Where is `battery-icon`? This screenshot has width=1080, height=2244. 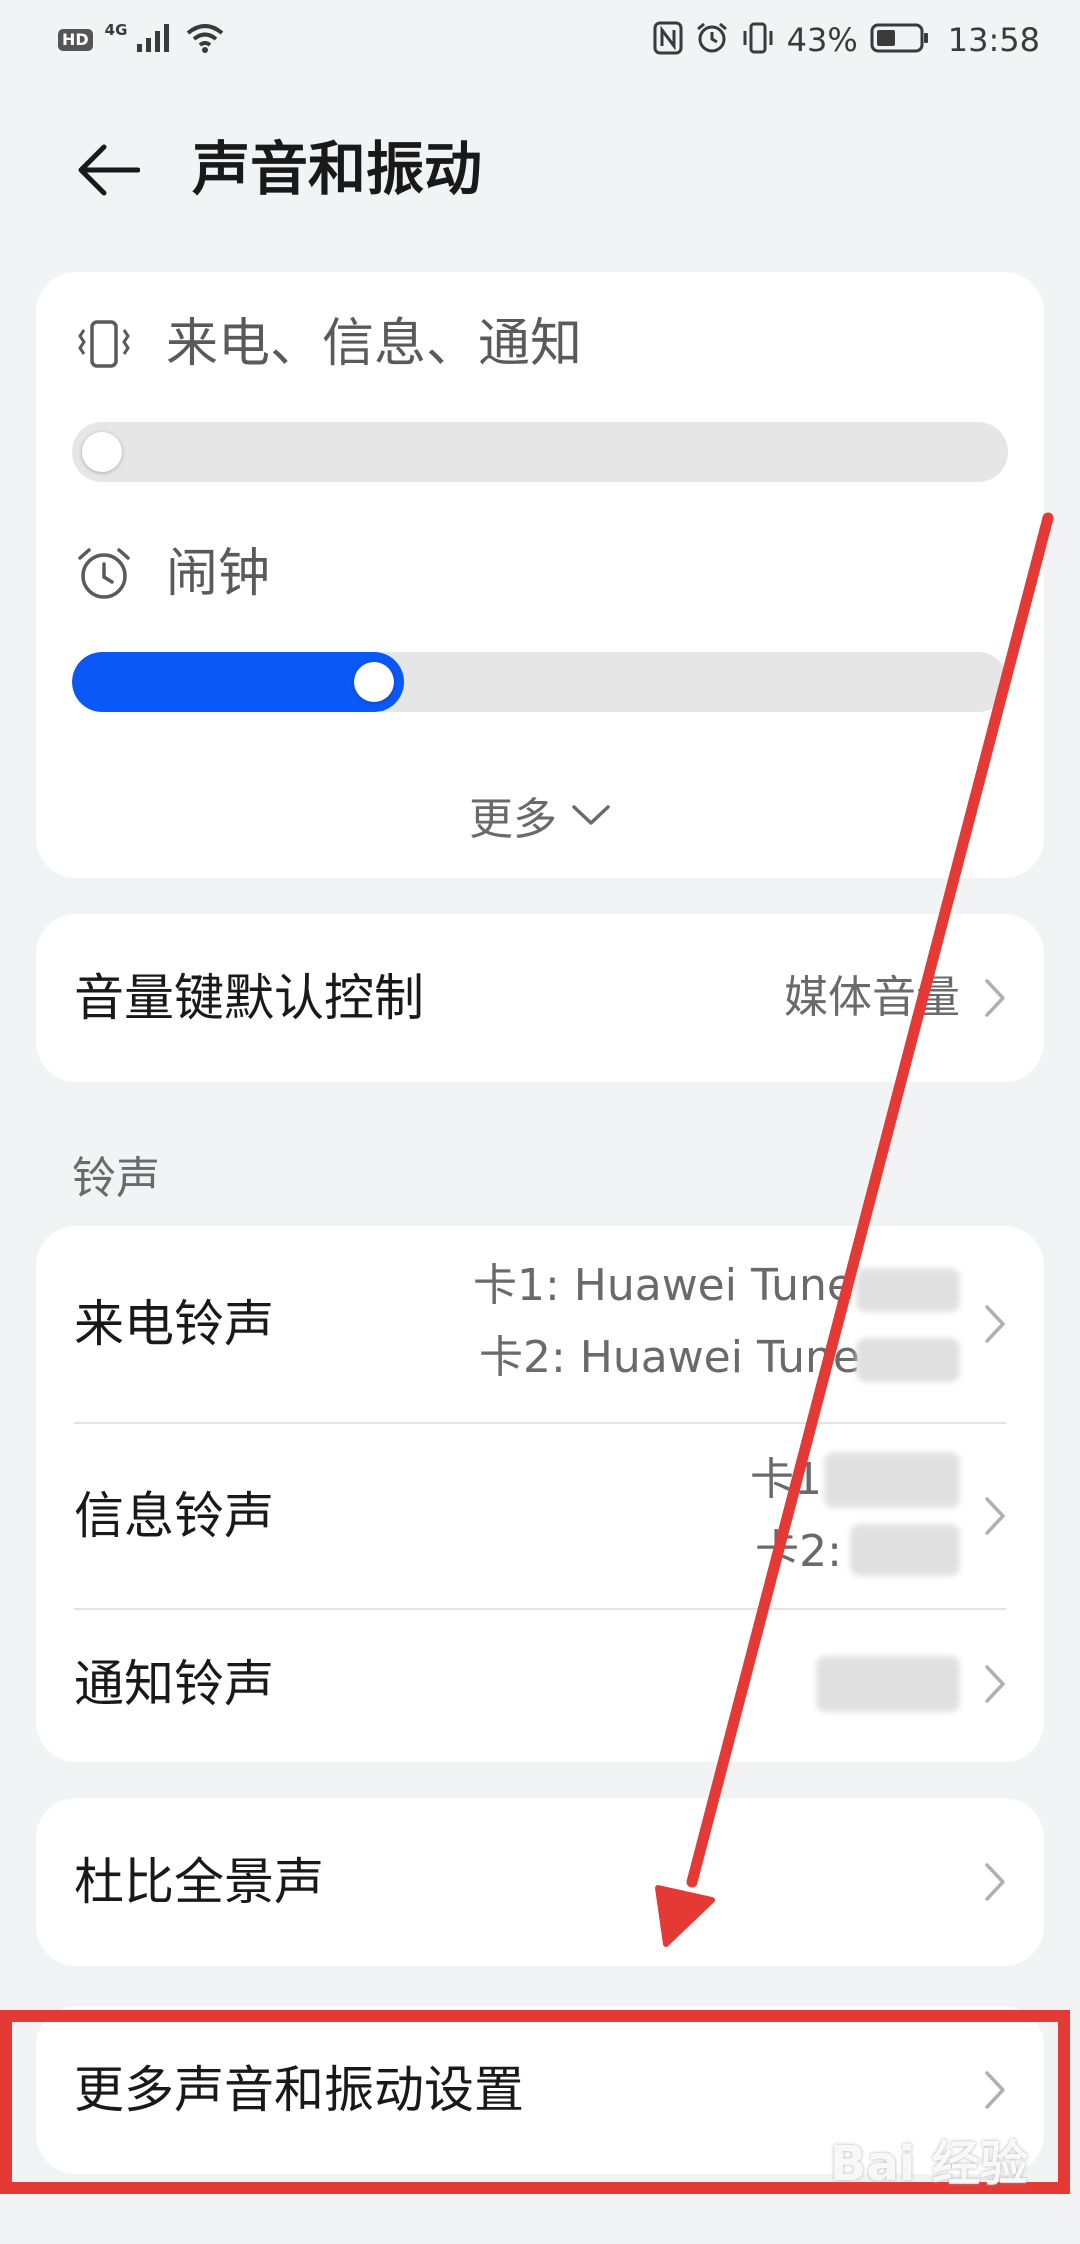
battery-icon is located at coordinates (900, 40).